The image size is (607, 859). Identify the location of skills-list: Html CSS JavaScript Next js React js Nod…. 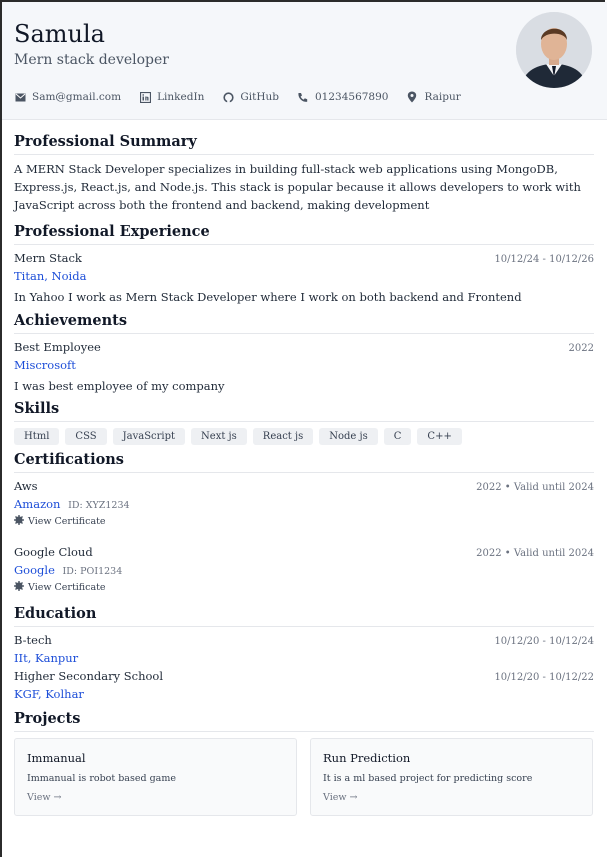
(304, 436).